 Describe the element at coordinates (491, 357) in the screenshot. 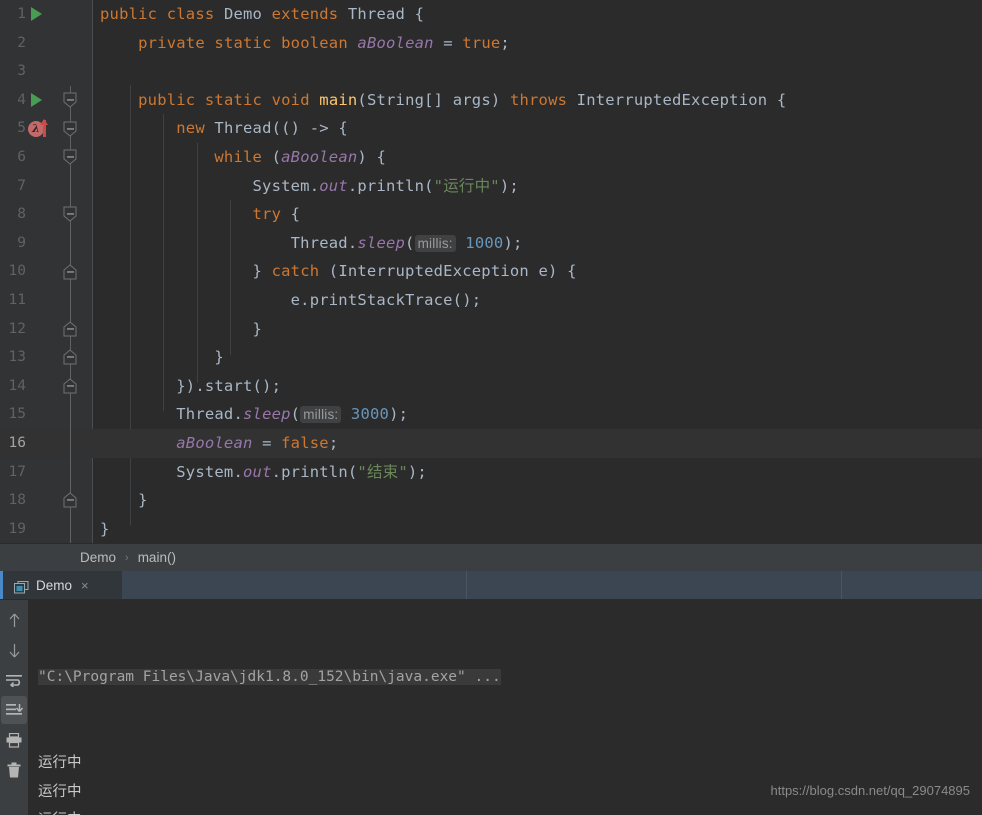

I see `code-line: 13 }` at that location.